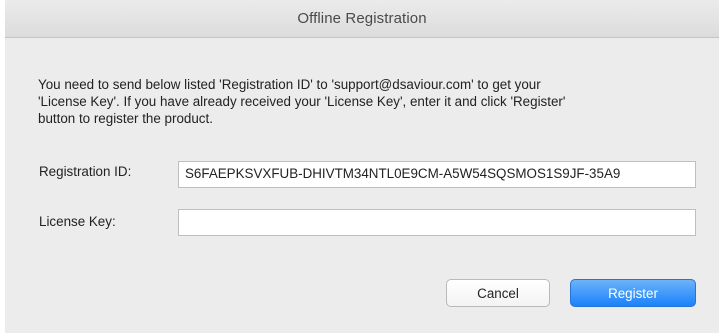 The image size is (719, 333). I want to click on title-bar: Offline Registration, so click(362, 19).